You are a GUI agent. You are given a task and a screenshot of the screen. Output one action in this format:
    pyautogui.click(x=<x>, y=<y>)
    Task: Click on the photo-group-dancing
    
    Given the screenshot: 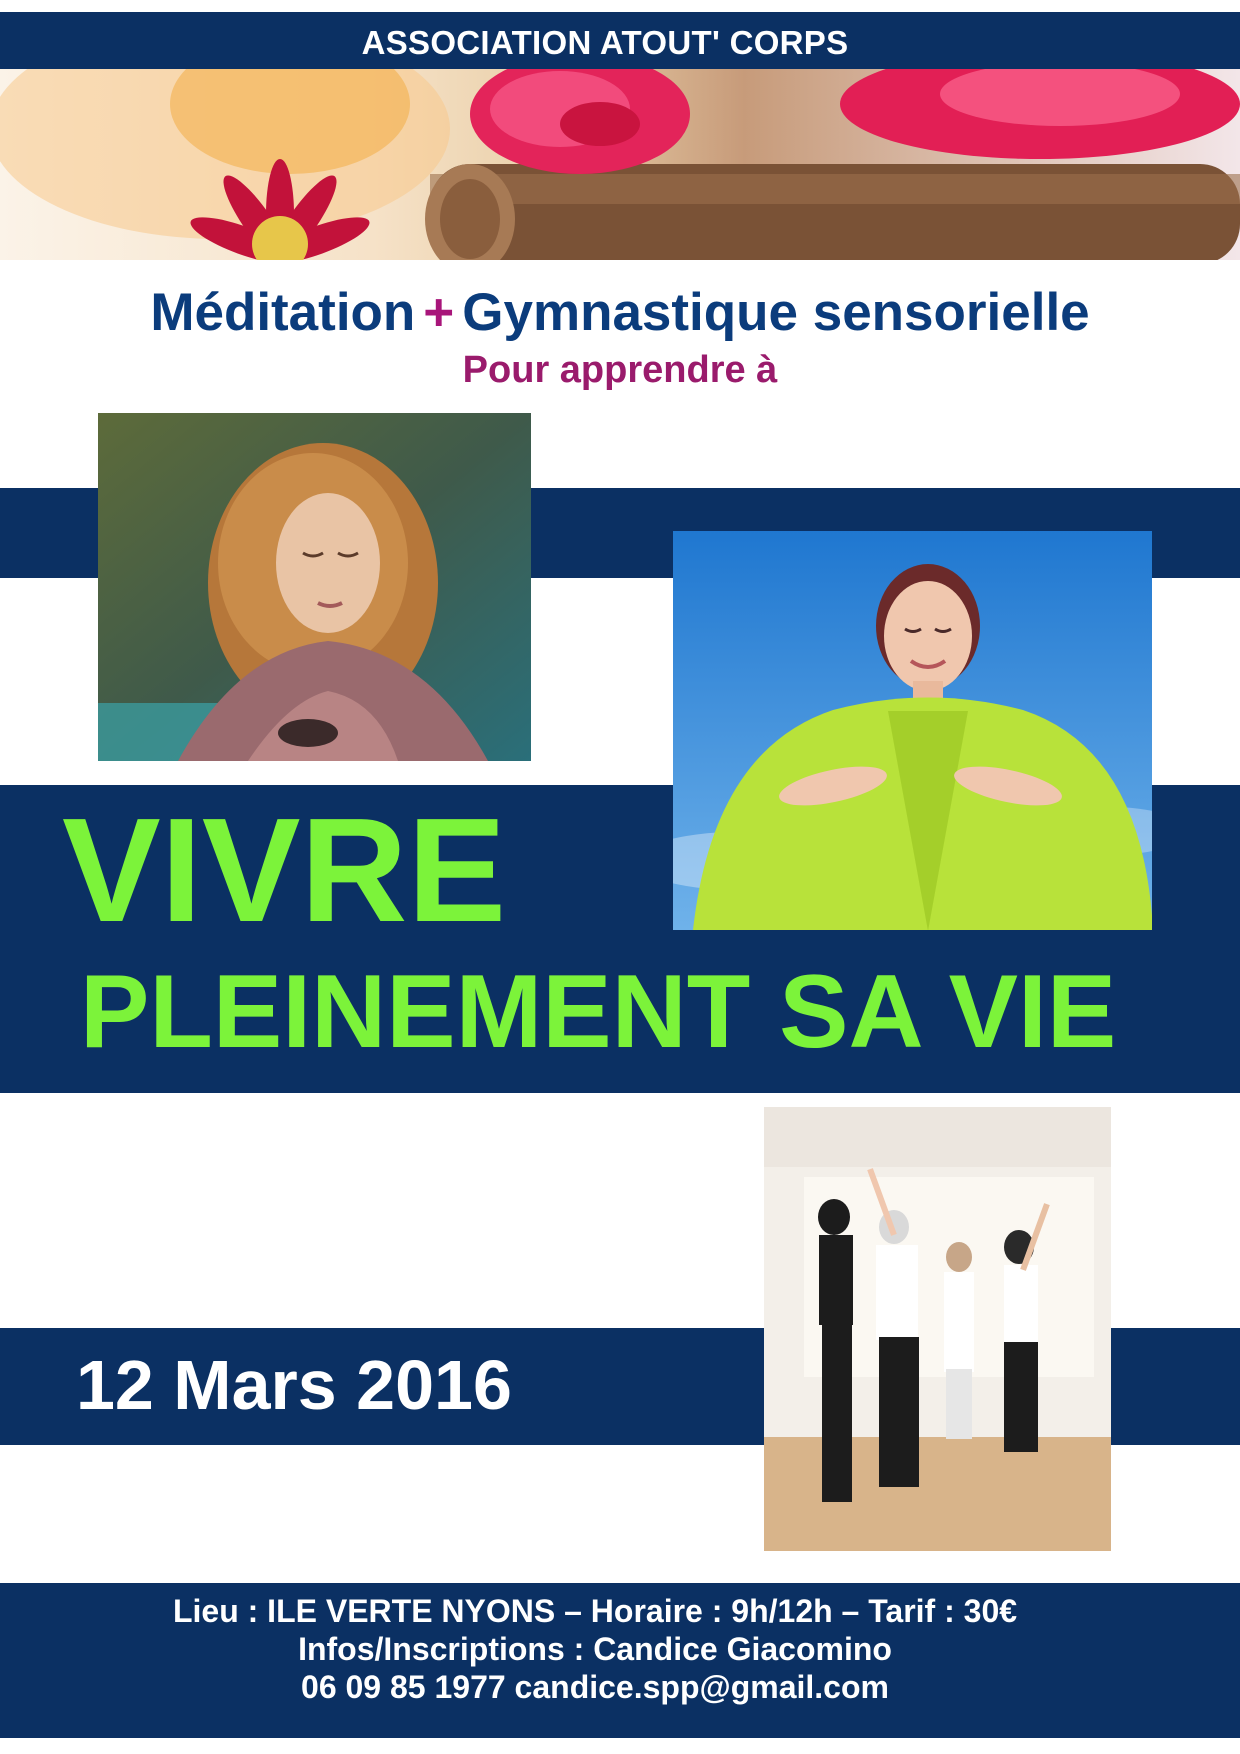 What is the action you would take?
    pyautogui.click(x=937, y=1329)
    